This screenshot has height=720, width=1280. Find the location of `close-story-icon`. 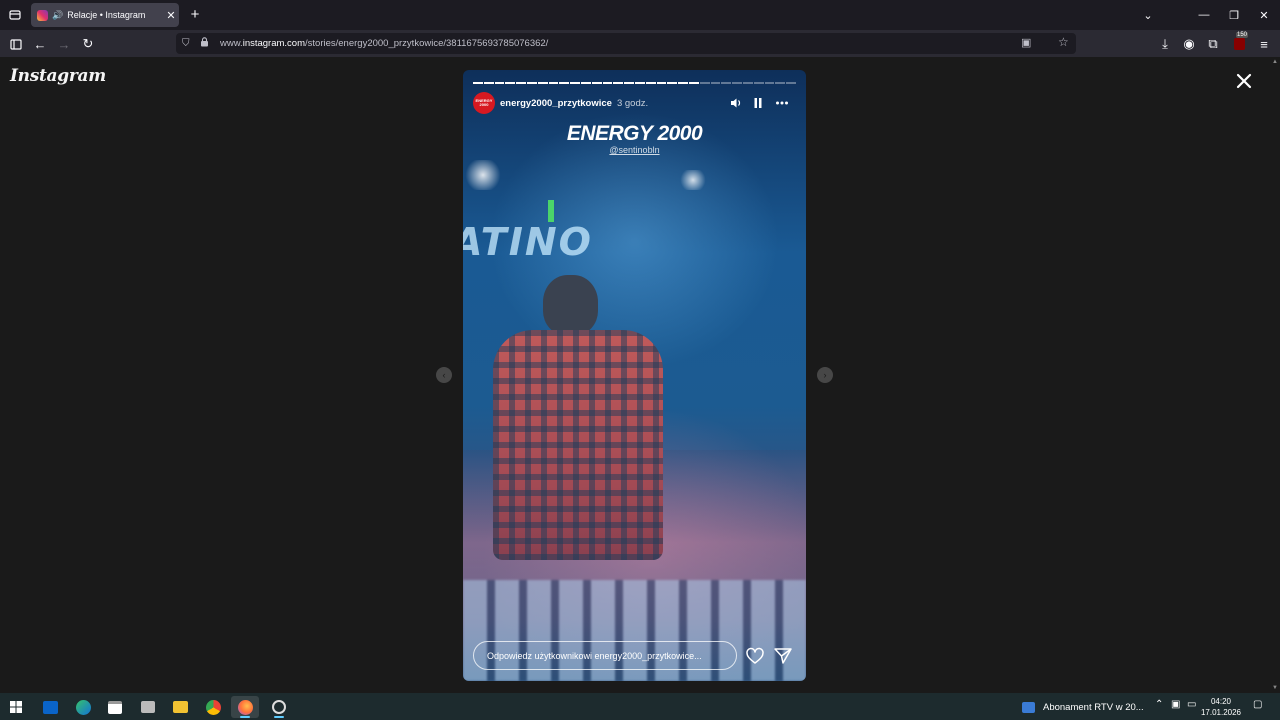

close-story-icon is located at coordinates (1244, 81).